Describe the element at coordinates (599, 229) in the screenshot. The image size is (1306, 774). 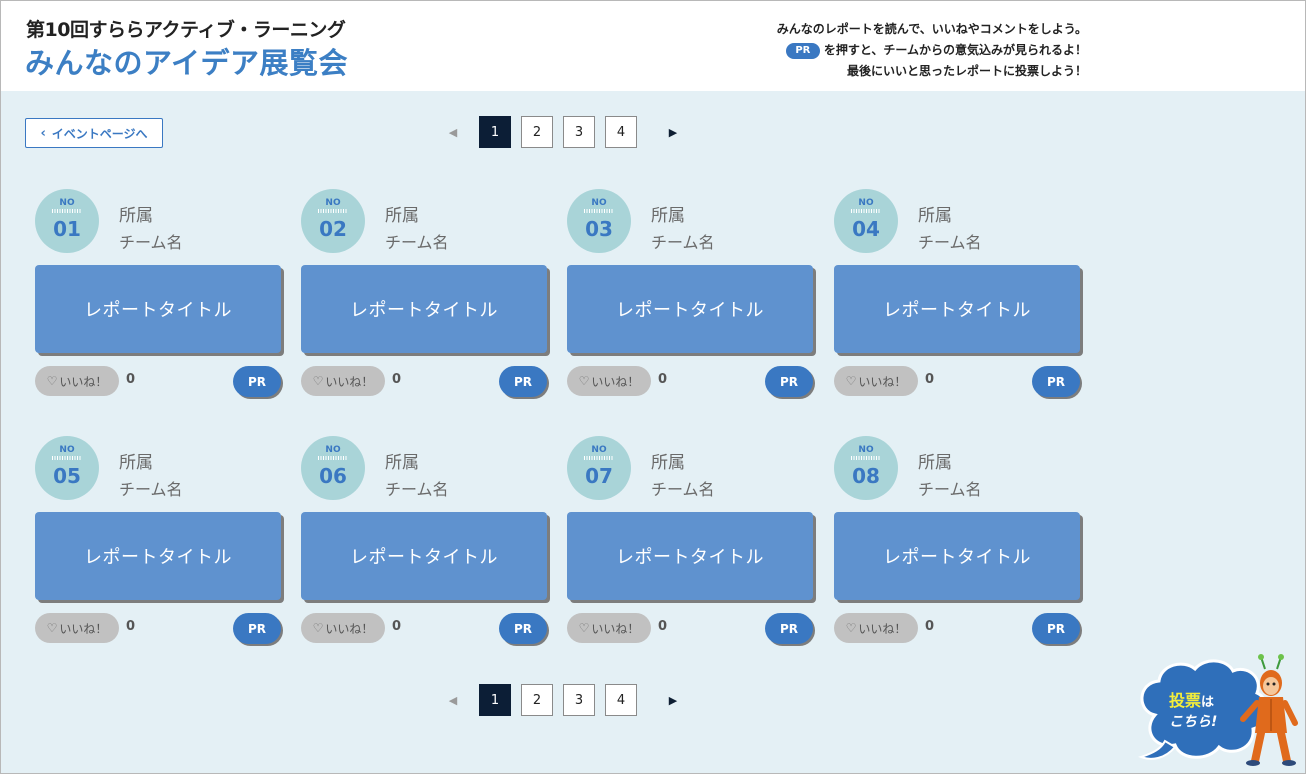
I see `card-number: 03` at that location.